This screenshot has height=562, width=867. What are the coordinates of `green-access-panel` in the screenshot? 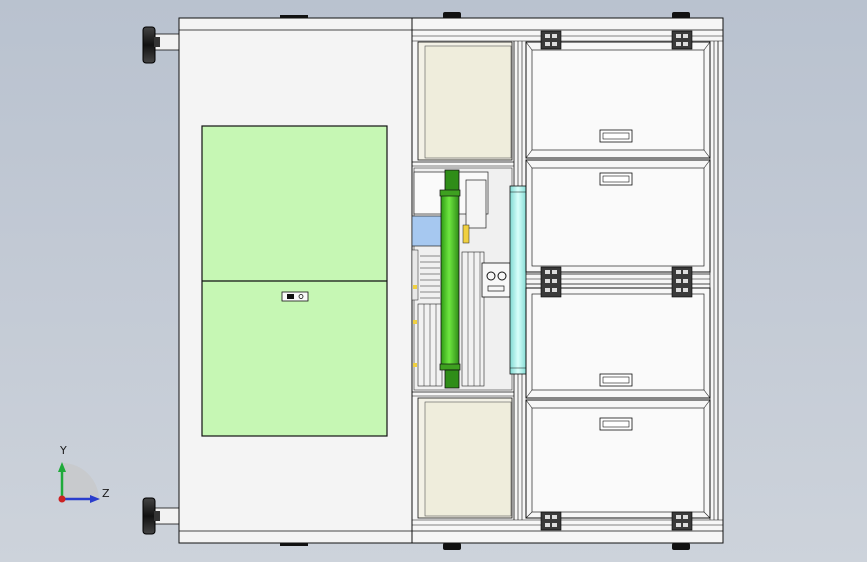 It's located at (294, 281).